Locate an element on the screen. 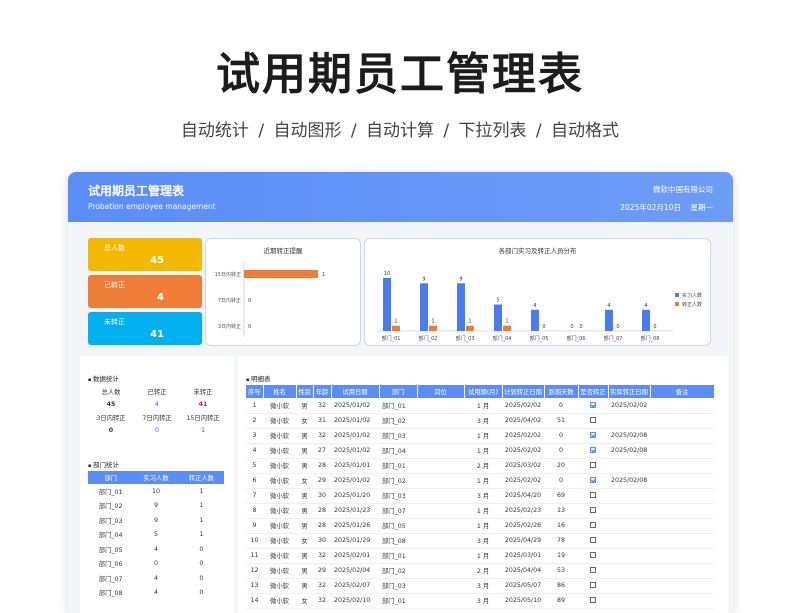 The height and width of the screenshot is (613, 800). dept-cell: 4 is located at coordinates (155, 549).